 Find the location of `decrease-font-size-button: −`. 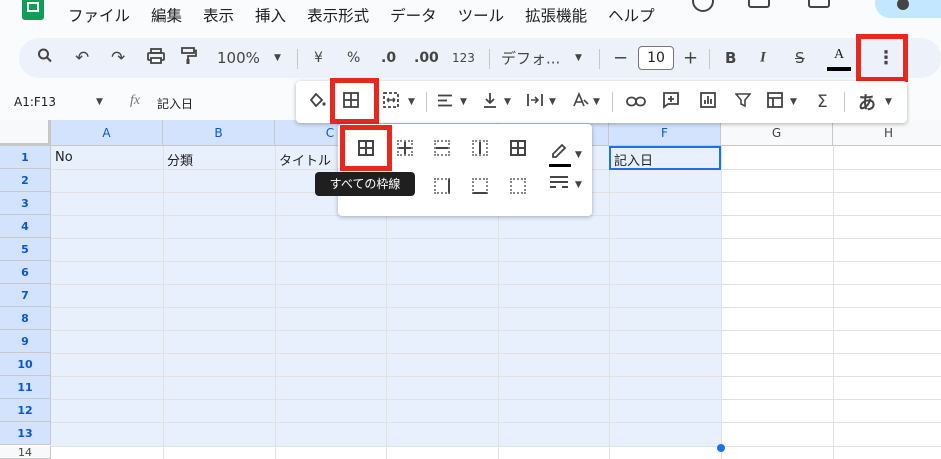

decrease-font-size-button: − is located at coordinates (620, 58).